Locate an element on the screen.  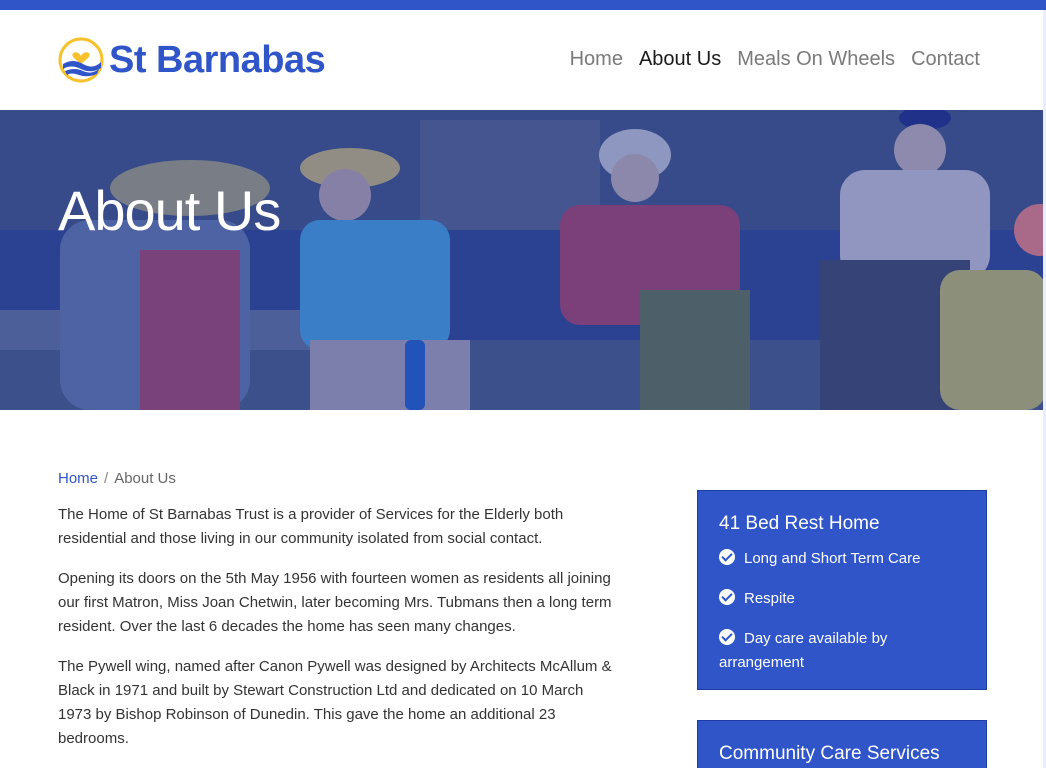
card-title: Community Care Services is located at coordinates (829, 753).